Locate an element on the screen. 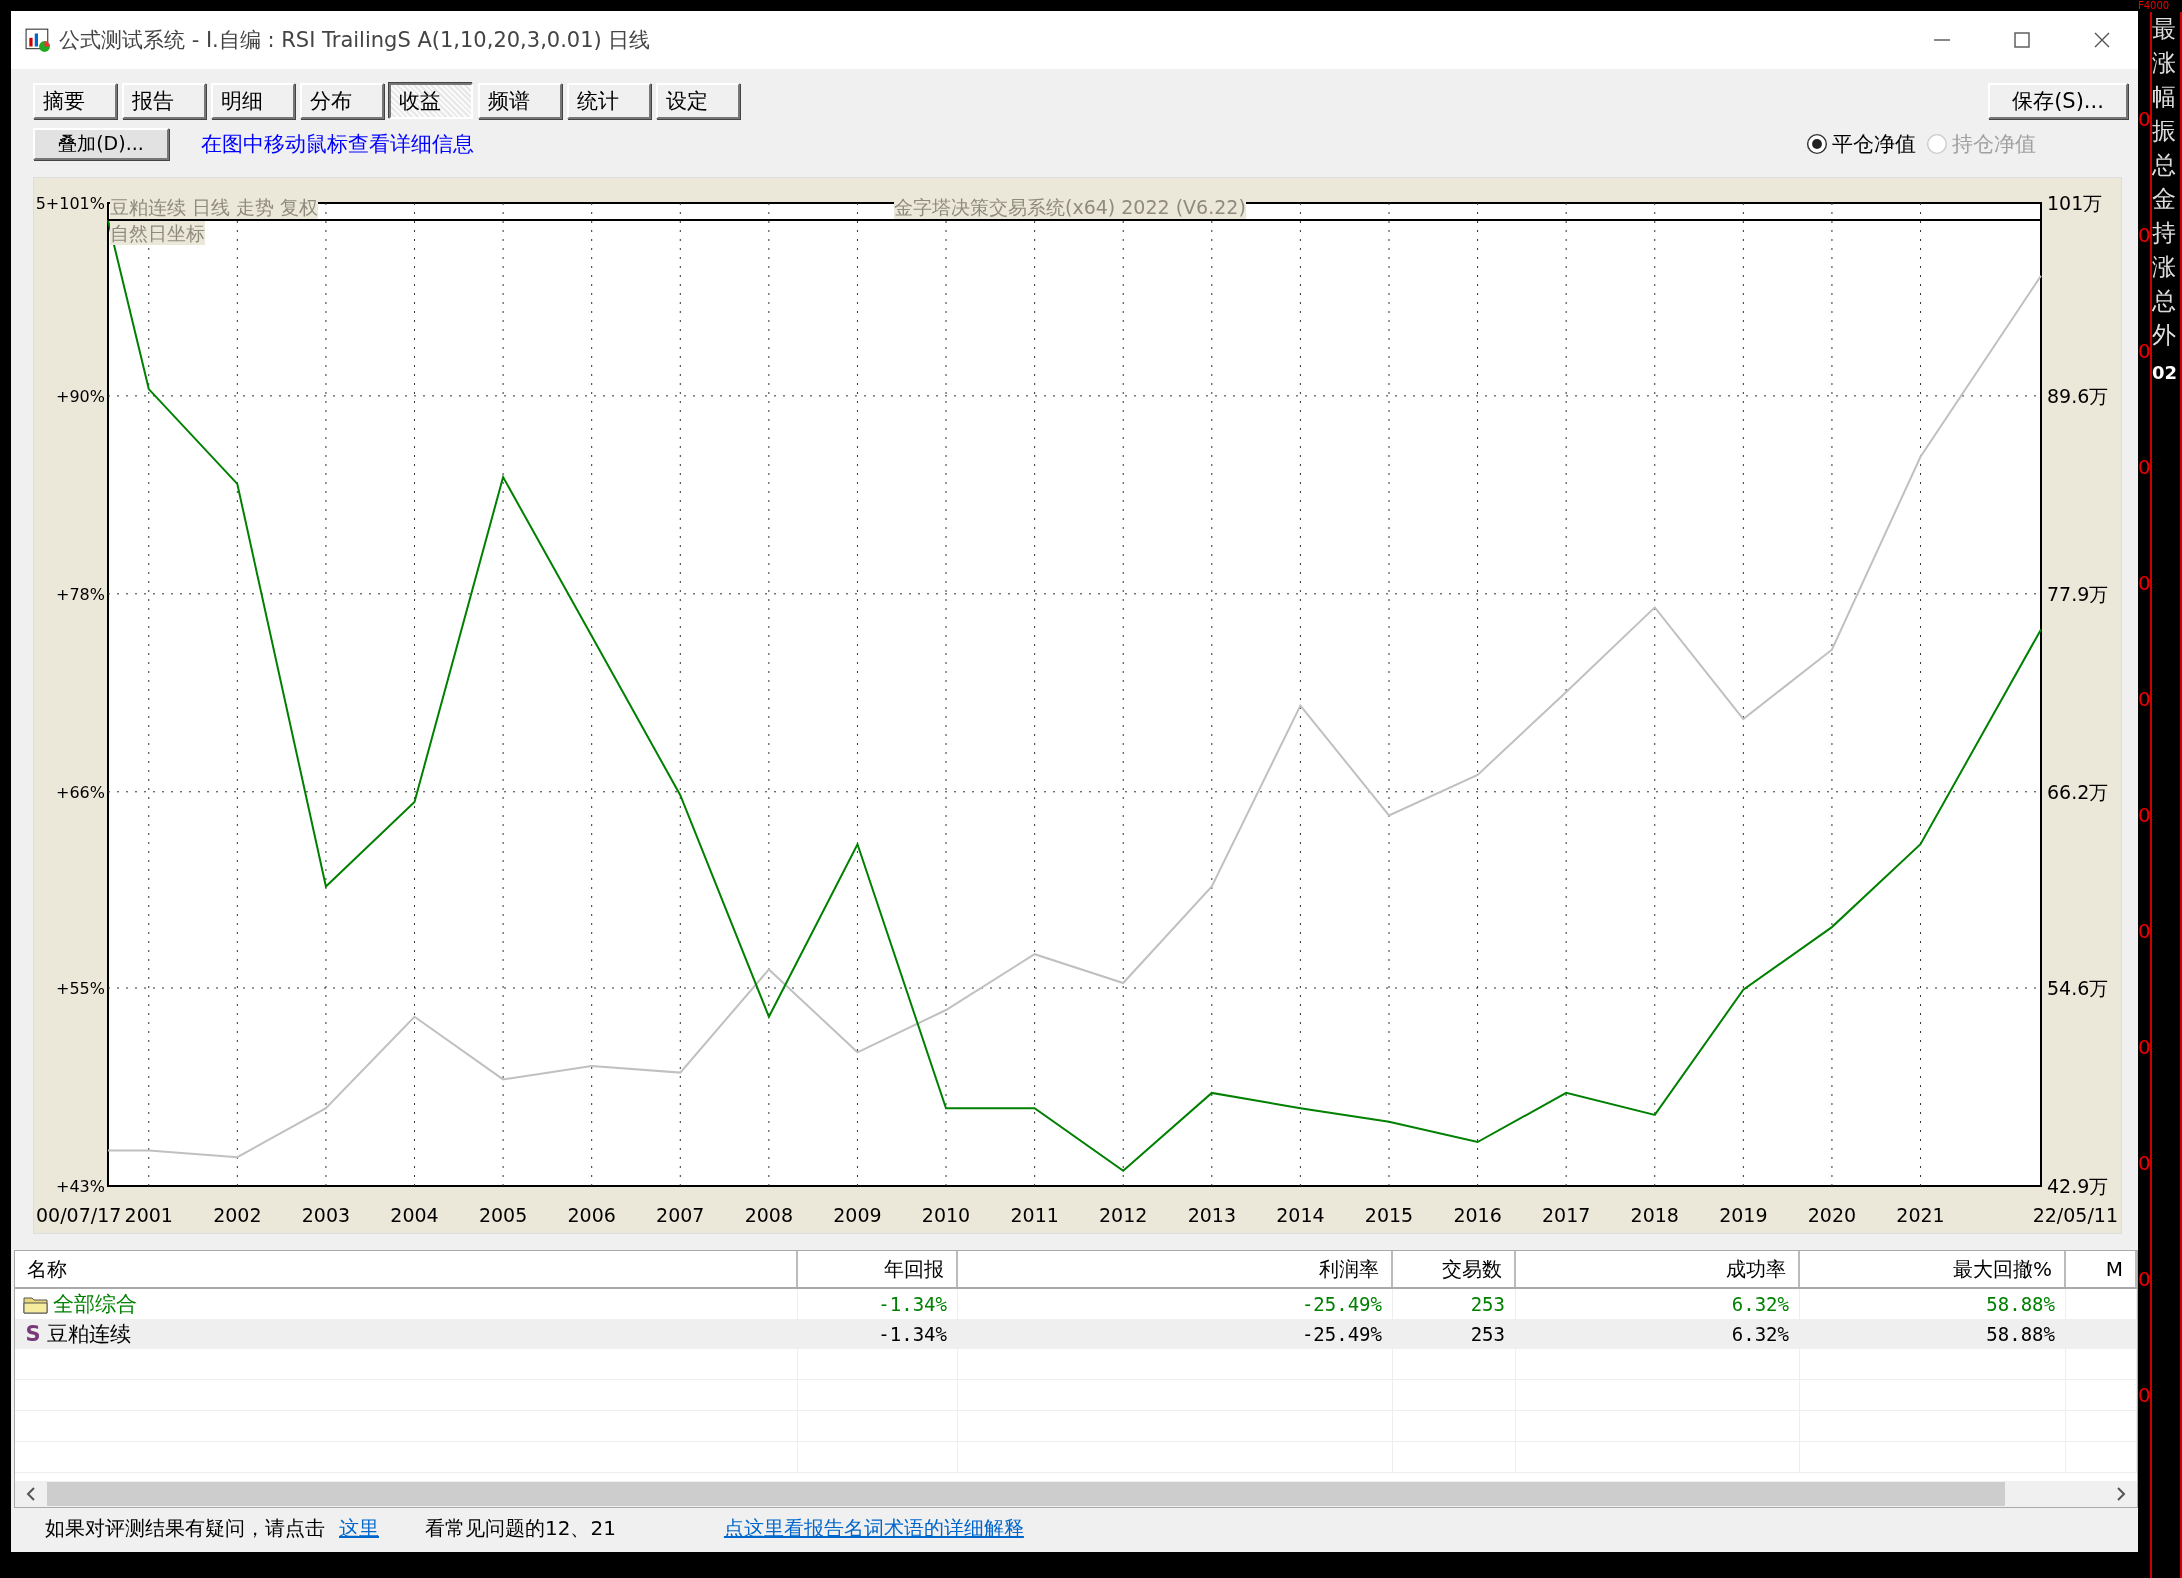 This screenshot has width=2182, height=1578. axis-label: 2005 is located at coordinates (503, 1215).